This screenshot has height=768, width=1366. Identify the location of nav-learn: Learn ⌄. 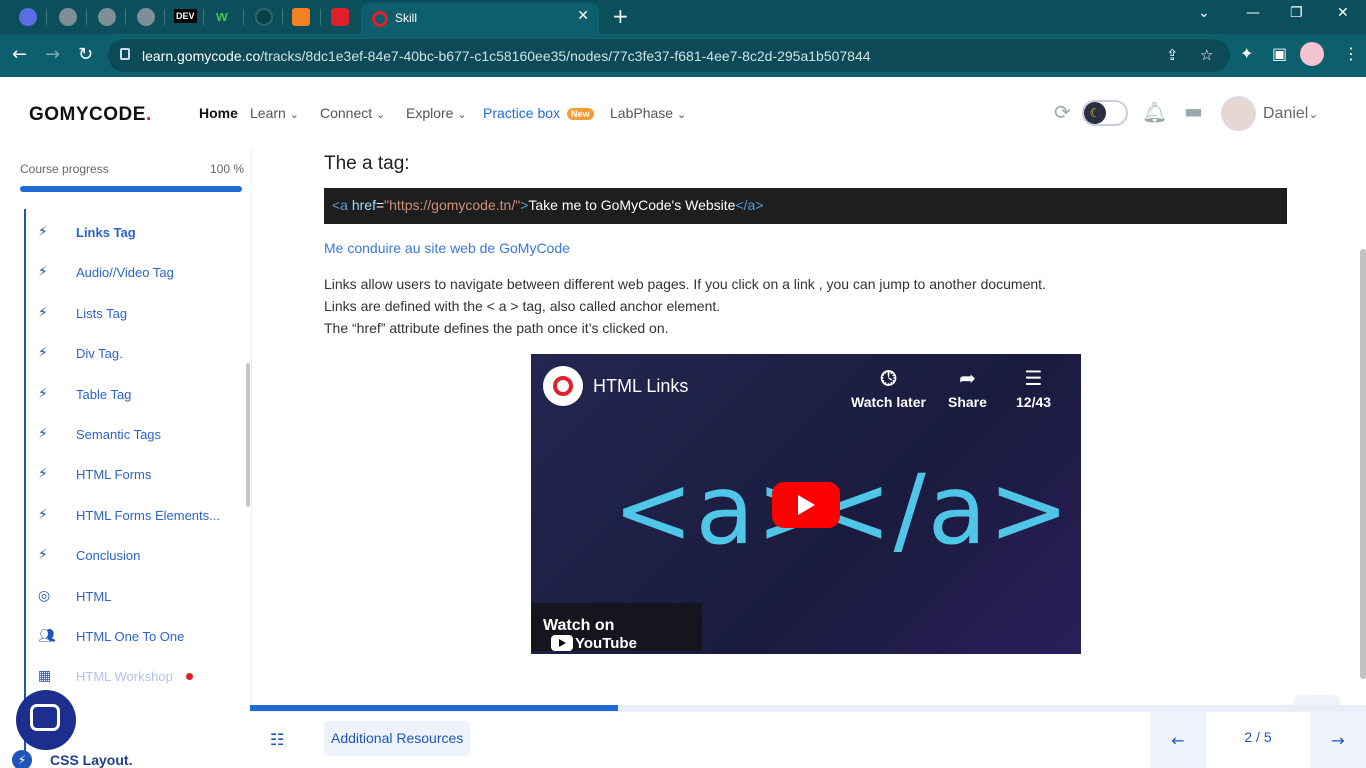
(274, 113).